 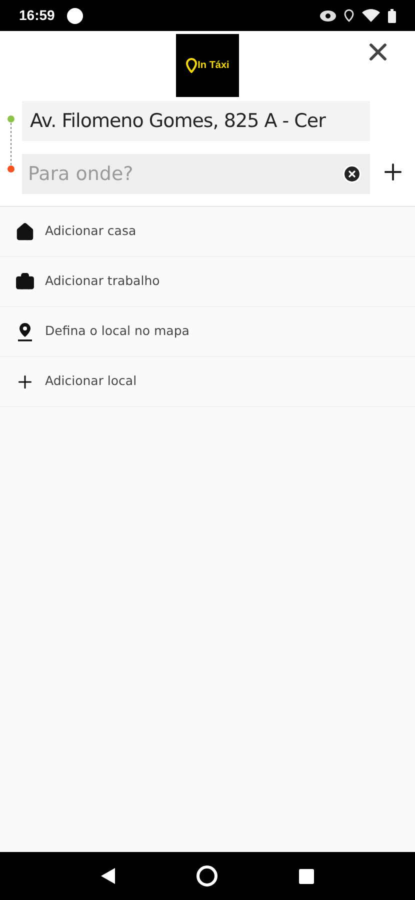 What do you see at coordinates (371, 15) in the screenshot?
I see `wifi-icon` at bounding box center [371, 15].